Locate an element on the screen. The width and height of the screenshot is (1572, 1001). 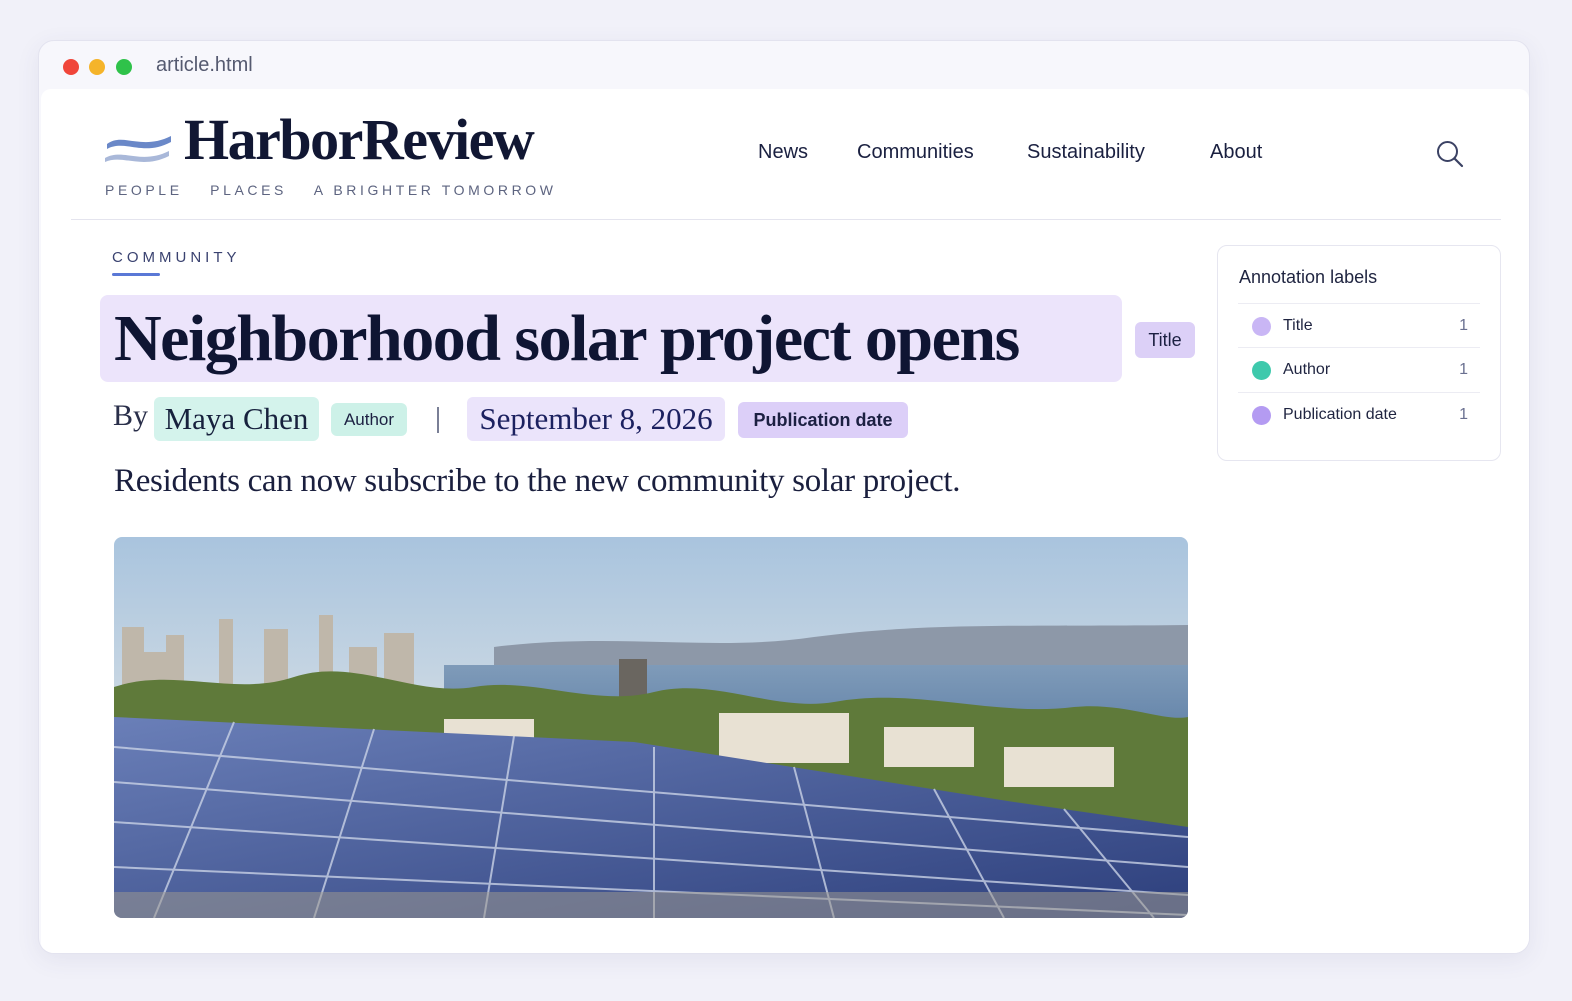
maximize-window-button is located at coordinates (124, 67).